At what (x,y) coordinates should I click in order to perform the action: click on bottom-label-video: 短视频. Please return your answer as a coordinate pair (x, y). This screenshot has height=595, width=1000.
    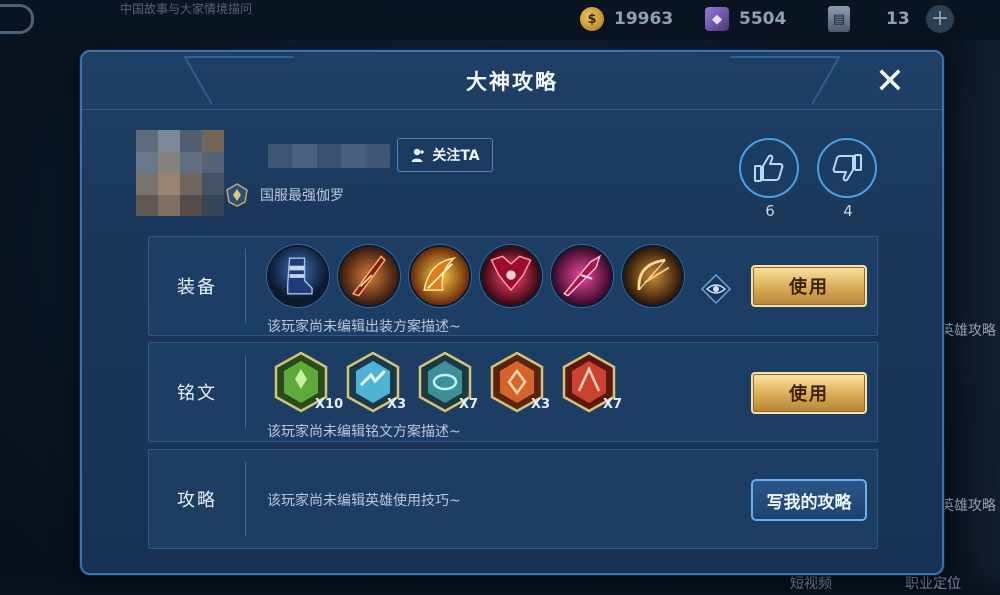
    Looking at the image, I should click on (811, 584).